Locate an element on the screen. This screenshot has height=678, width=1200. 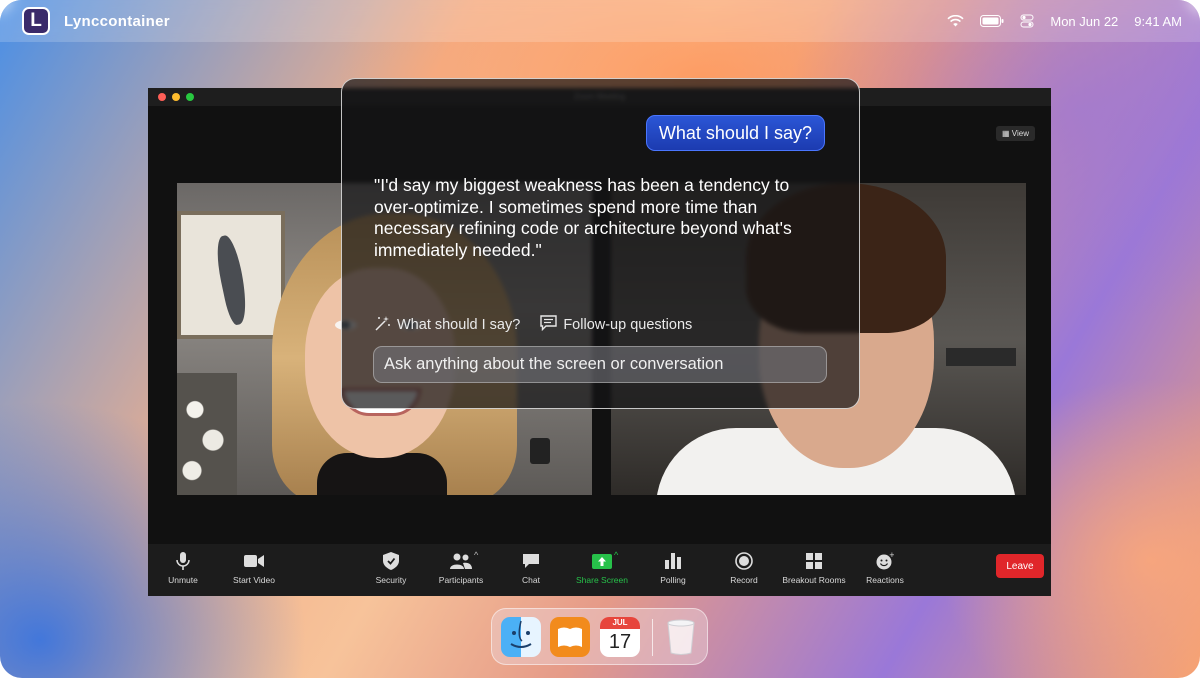
view-label: View is located at coordinates (1020, 133).